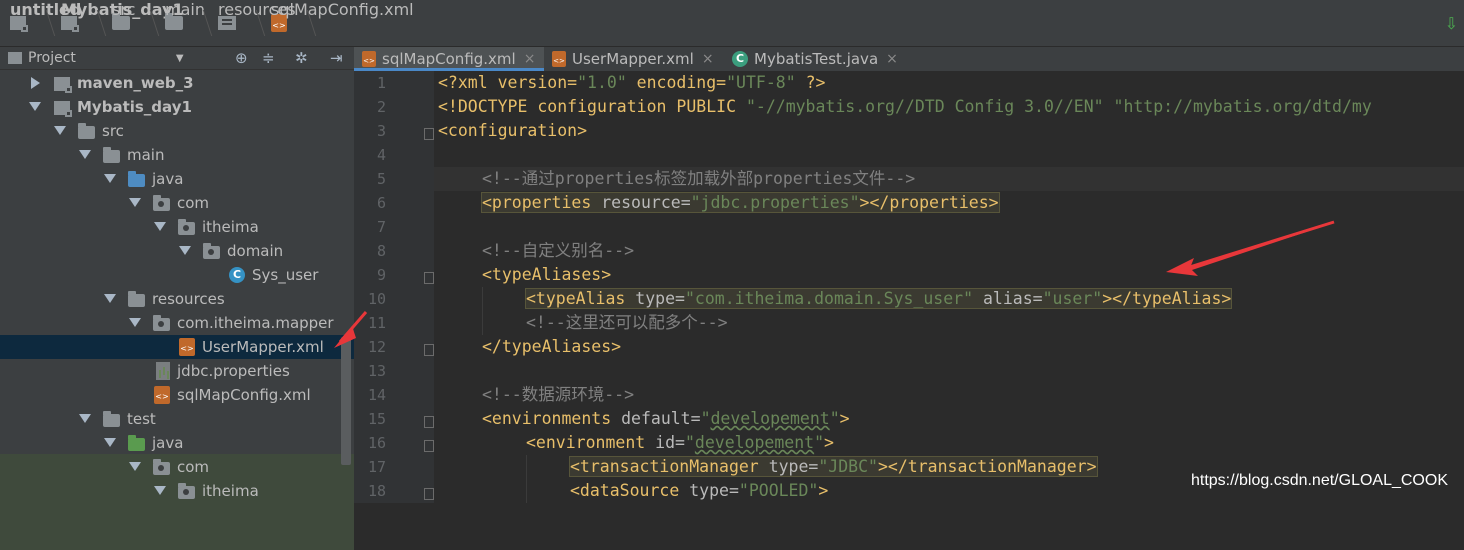  What do you see at coordinates (1319, 480) in the screenshot?
I see `watermark: https://blog.csdn.net/GLOAL_COOK` at bounding box center [1319, 480].